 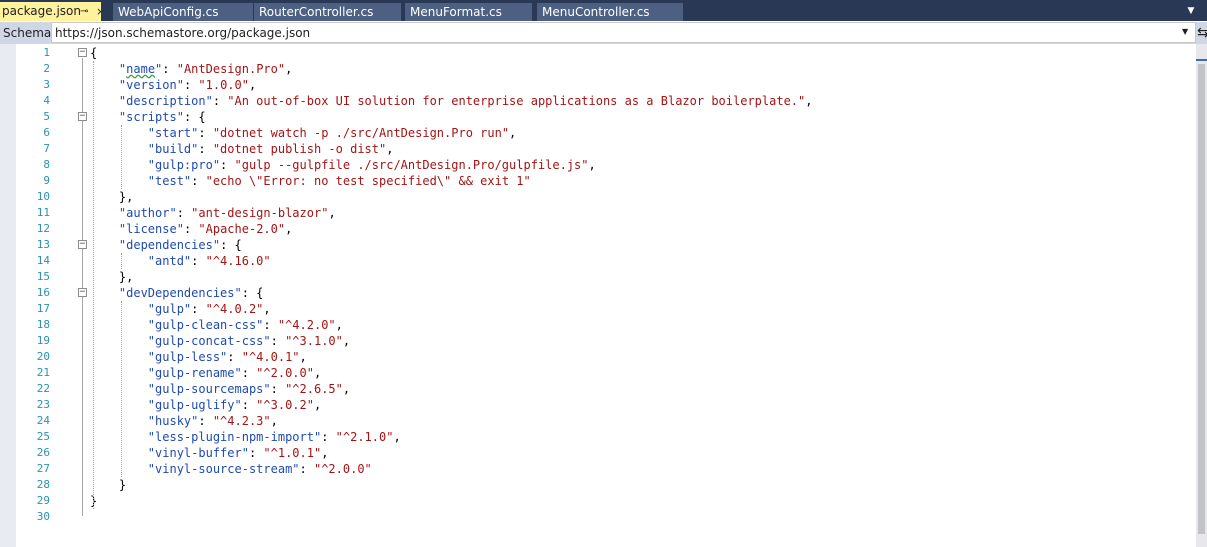 What do you see at coordinates (43, 484) in the screenshot?
I see `line-number: 28` at bounding box center [43, 484].